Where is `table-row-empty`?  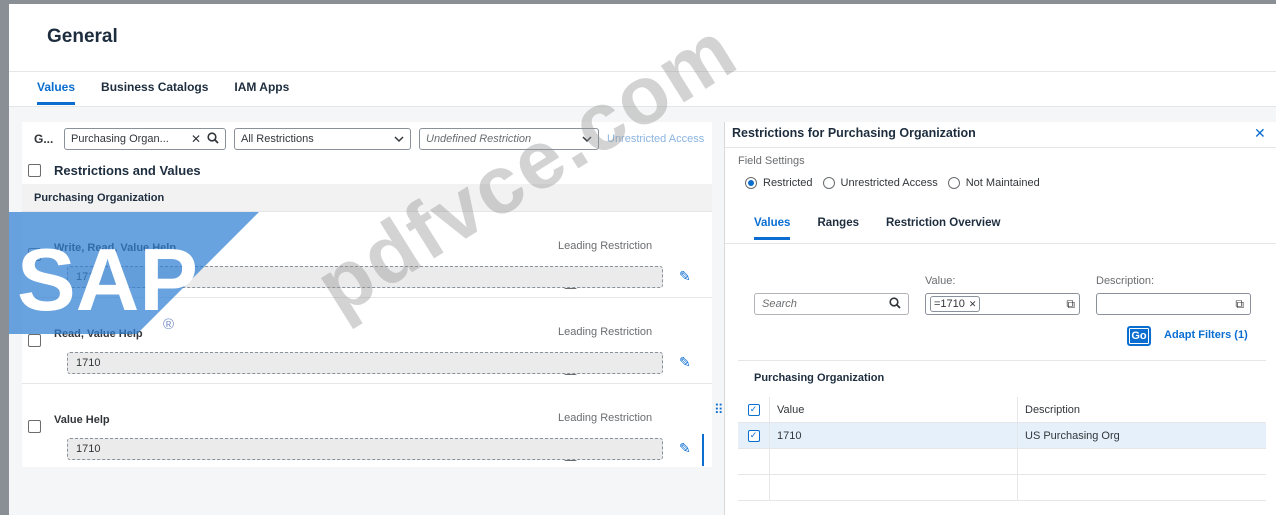
table-row-empty is located at coordinates (1002, 488).